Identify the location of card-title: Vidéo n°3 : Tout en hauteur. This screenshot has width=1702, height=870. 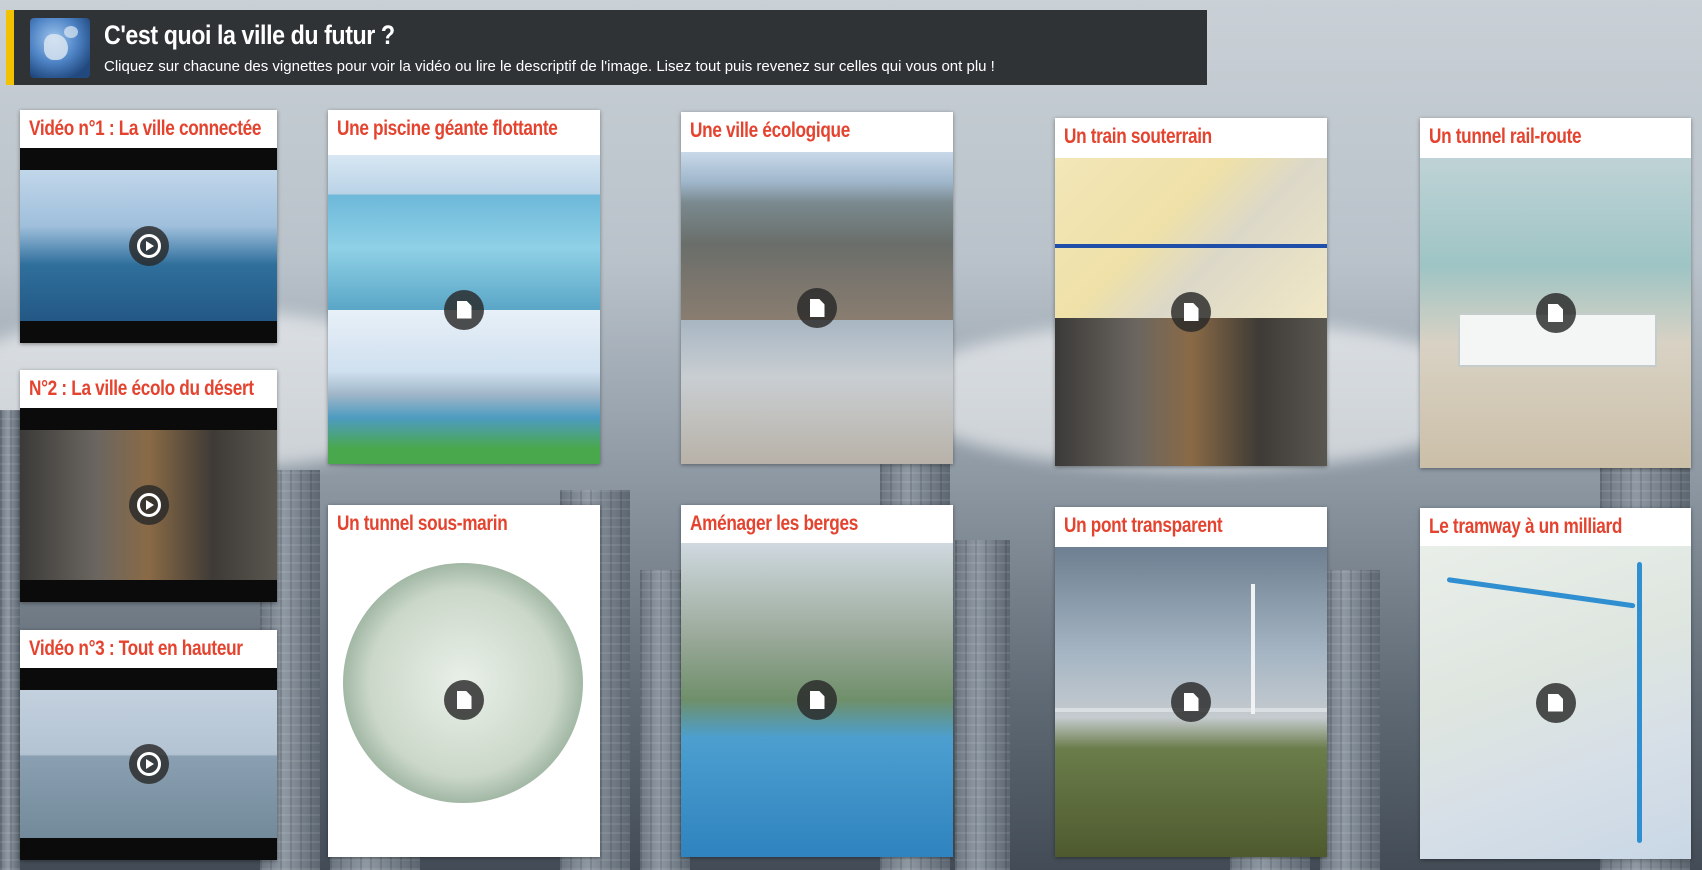
(136, 648).